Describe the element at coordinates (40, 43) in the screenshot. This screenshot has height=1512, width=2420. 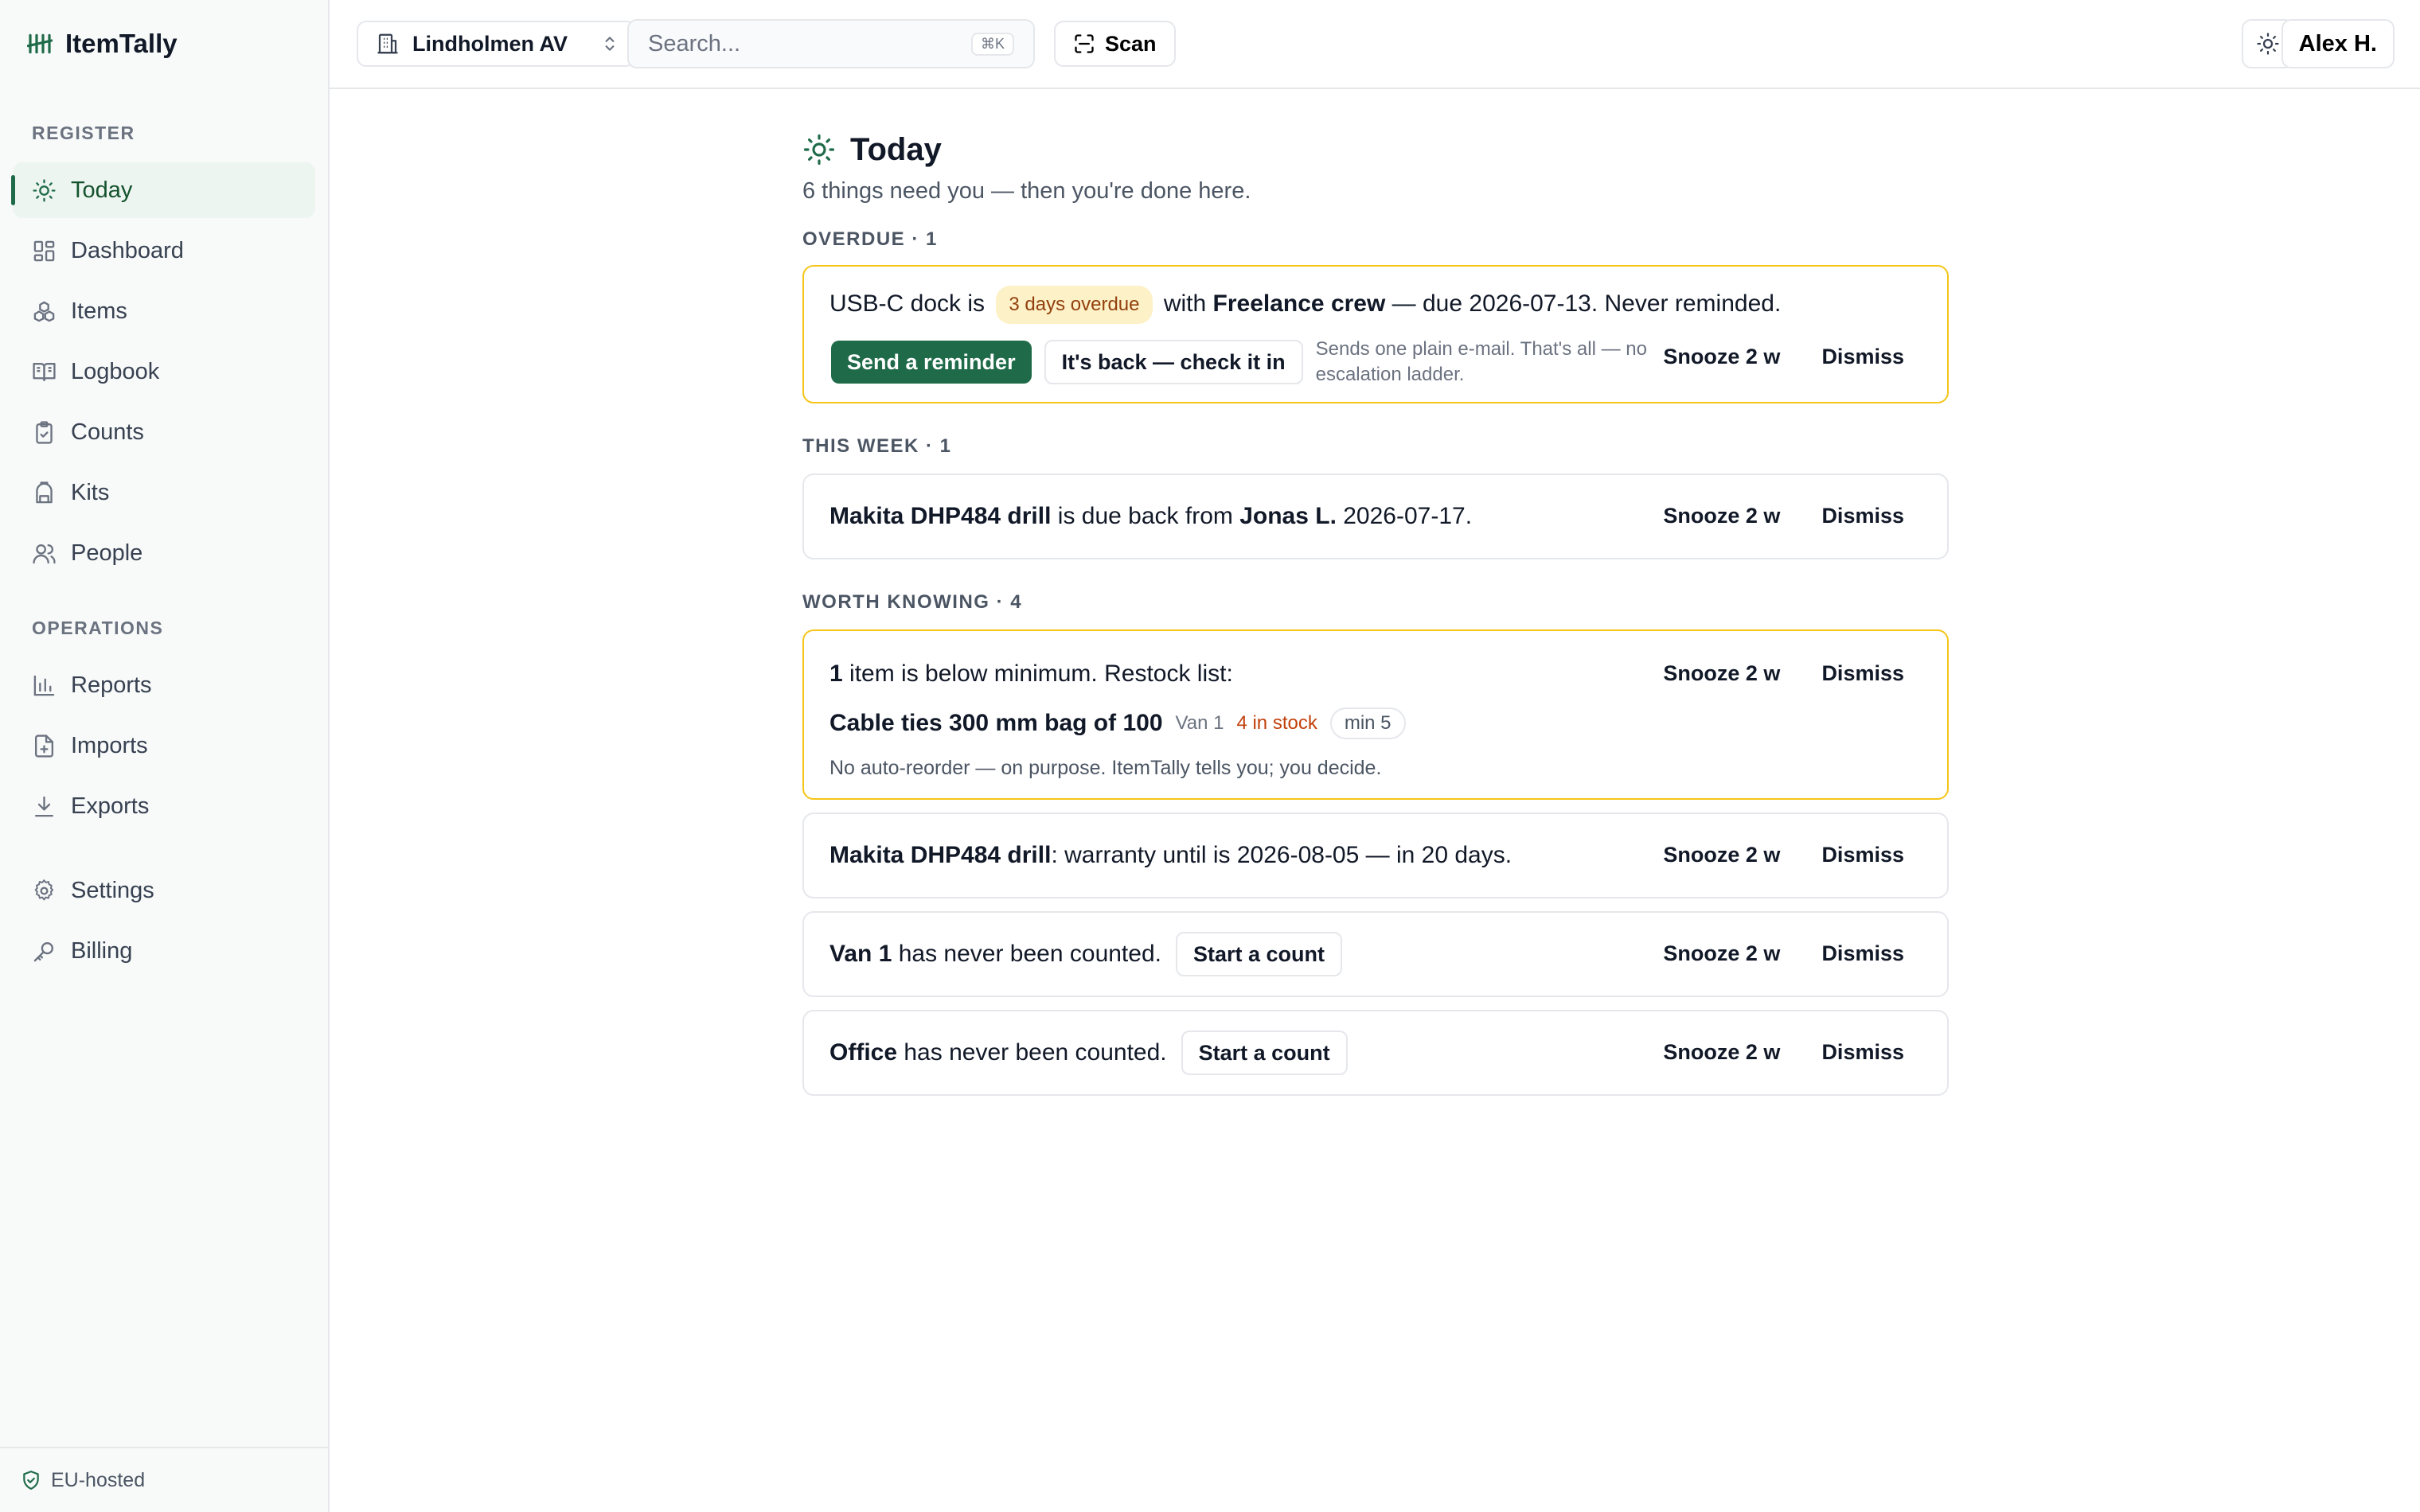
I see `logo-icon` at that location.